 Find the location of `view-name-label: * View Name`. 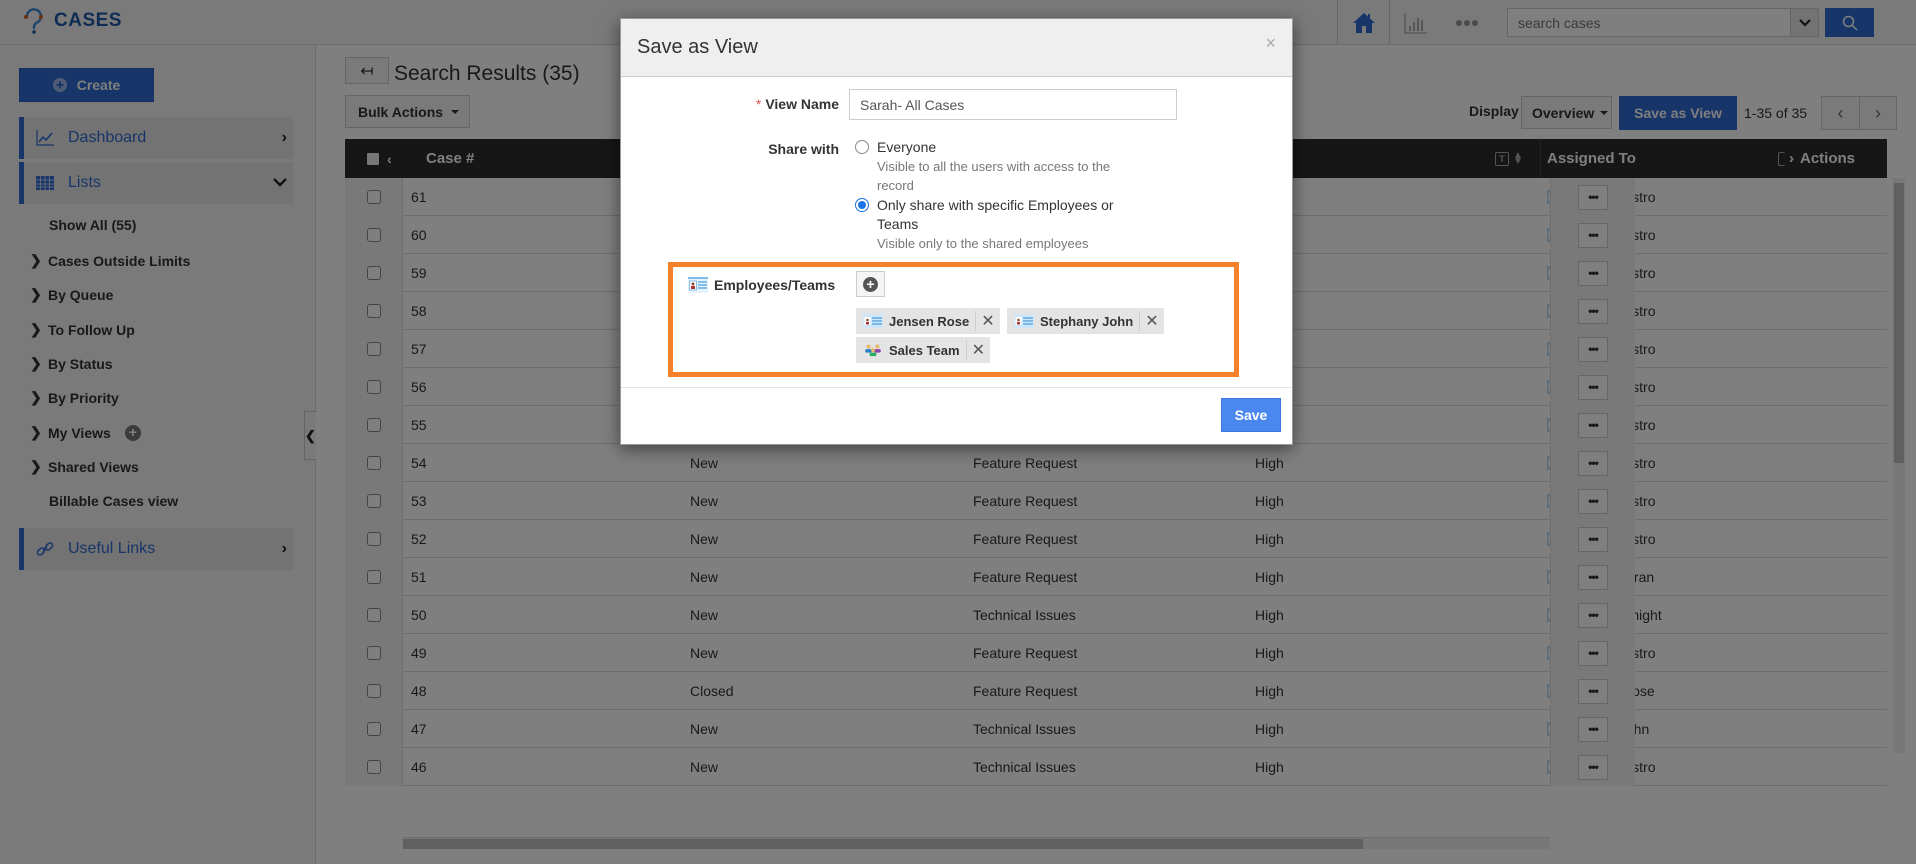

view-name-label: * View Name is located at coordinates (790, 104).